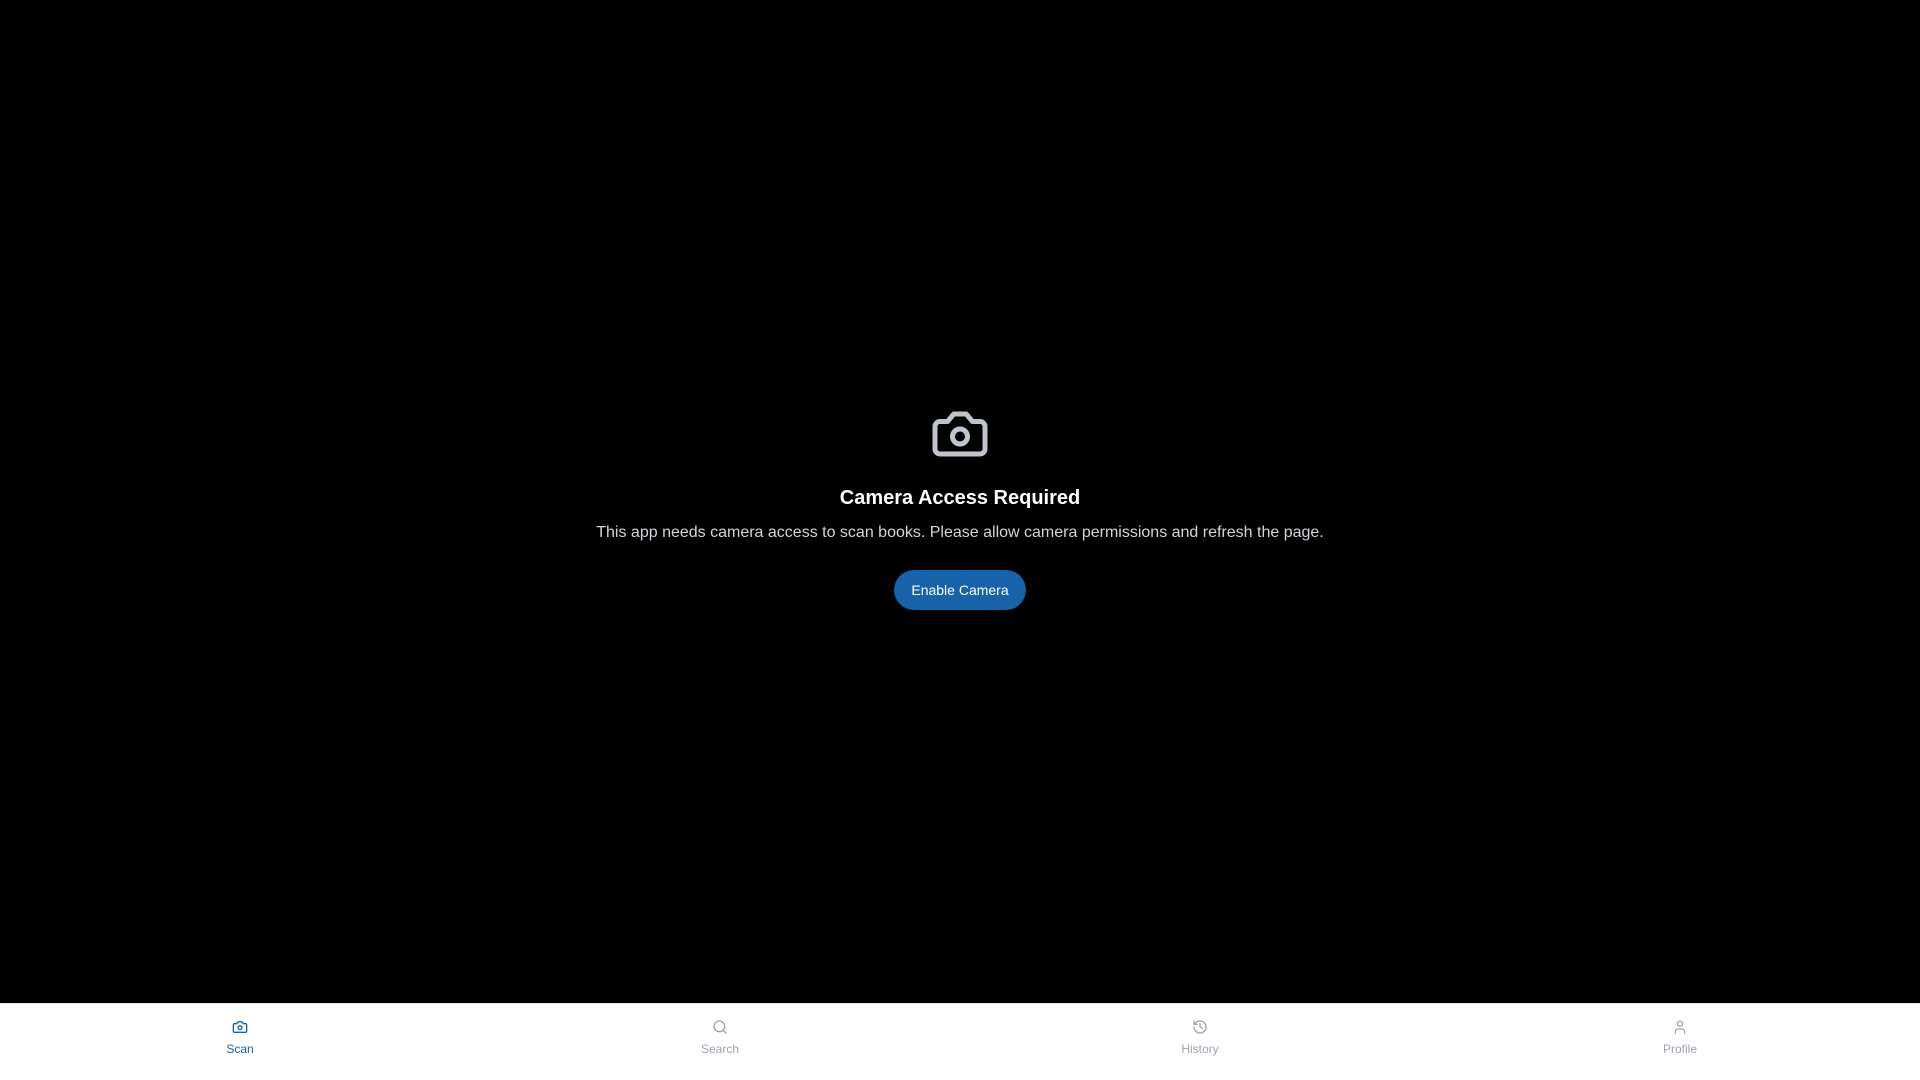  I want to click on bottom-nav: Scan Search History Profile, so click(960, 1041).